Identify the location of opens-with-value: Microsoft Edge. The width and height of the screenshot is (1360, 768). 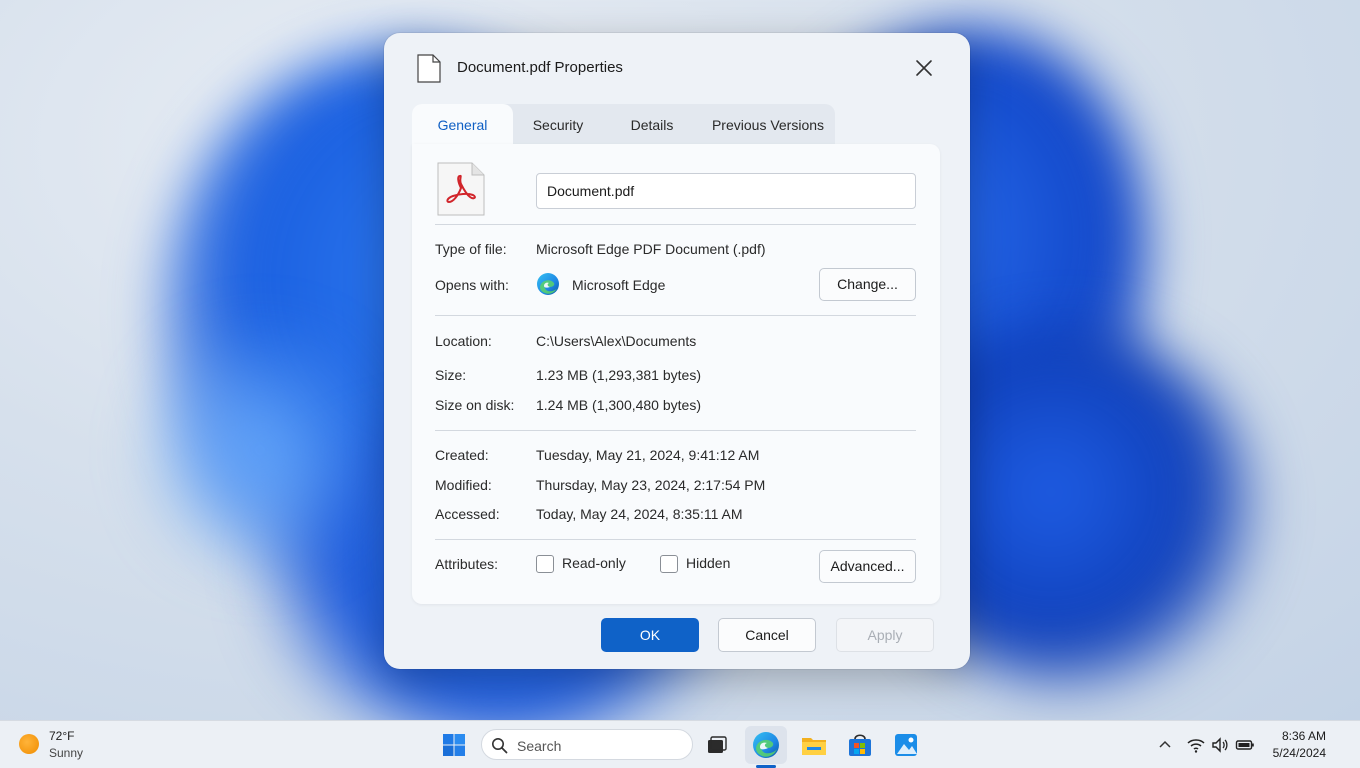
(619, 285).